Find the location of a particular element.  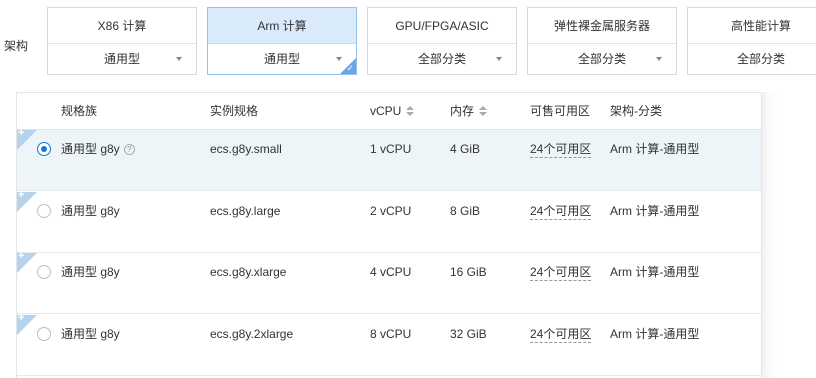

cell-spec: ecs.g8y.2xlarge is located at coordinates (252, 334).